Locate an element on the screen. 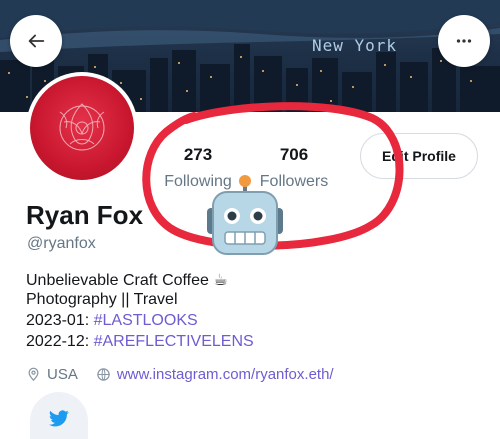 This screenshot has height=439, width=500. robot-face-icon is located at coordinates (245, 215).